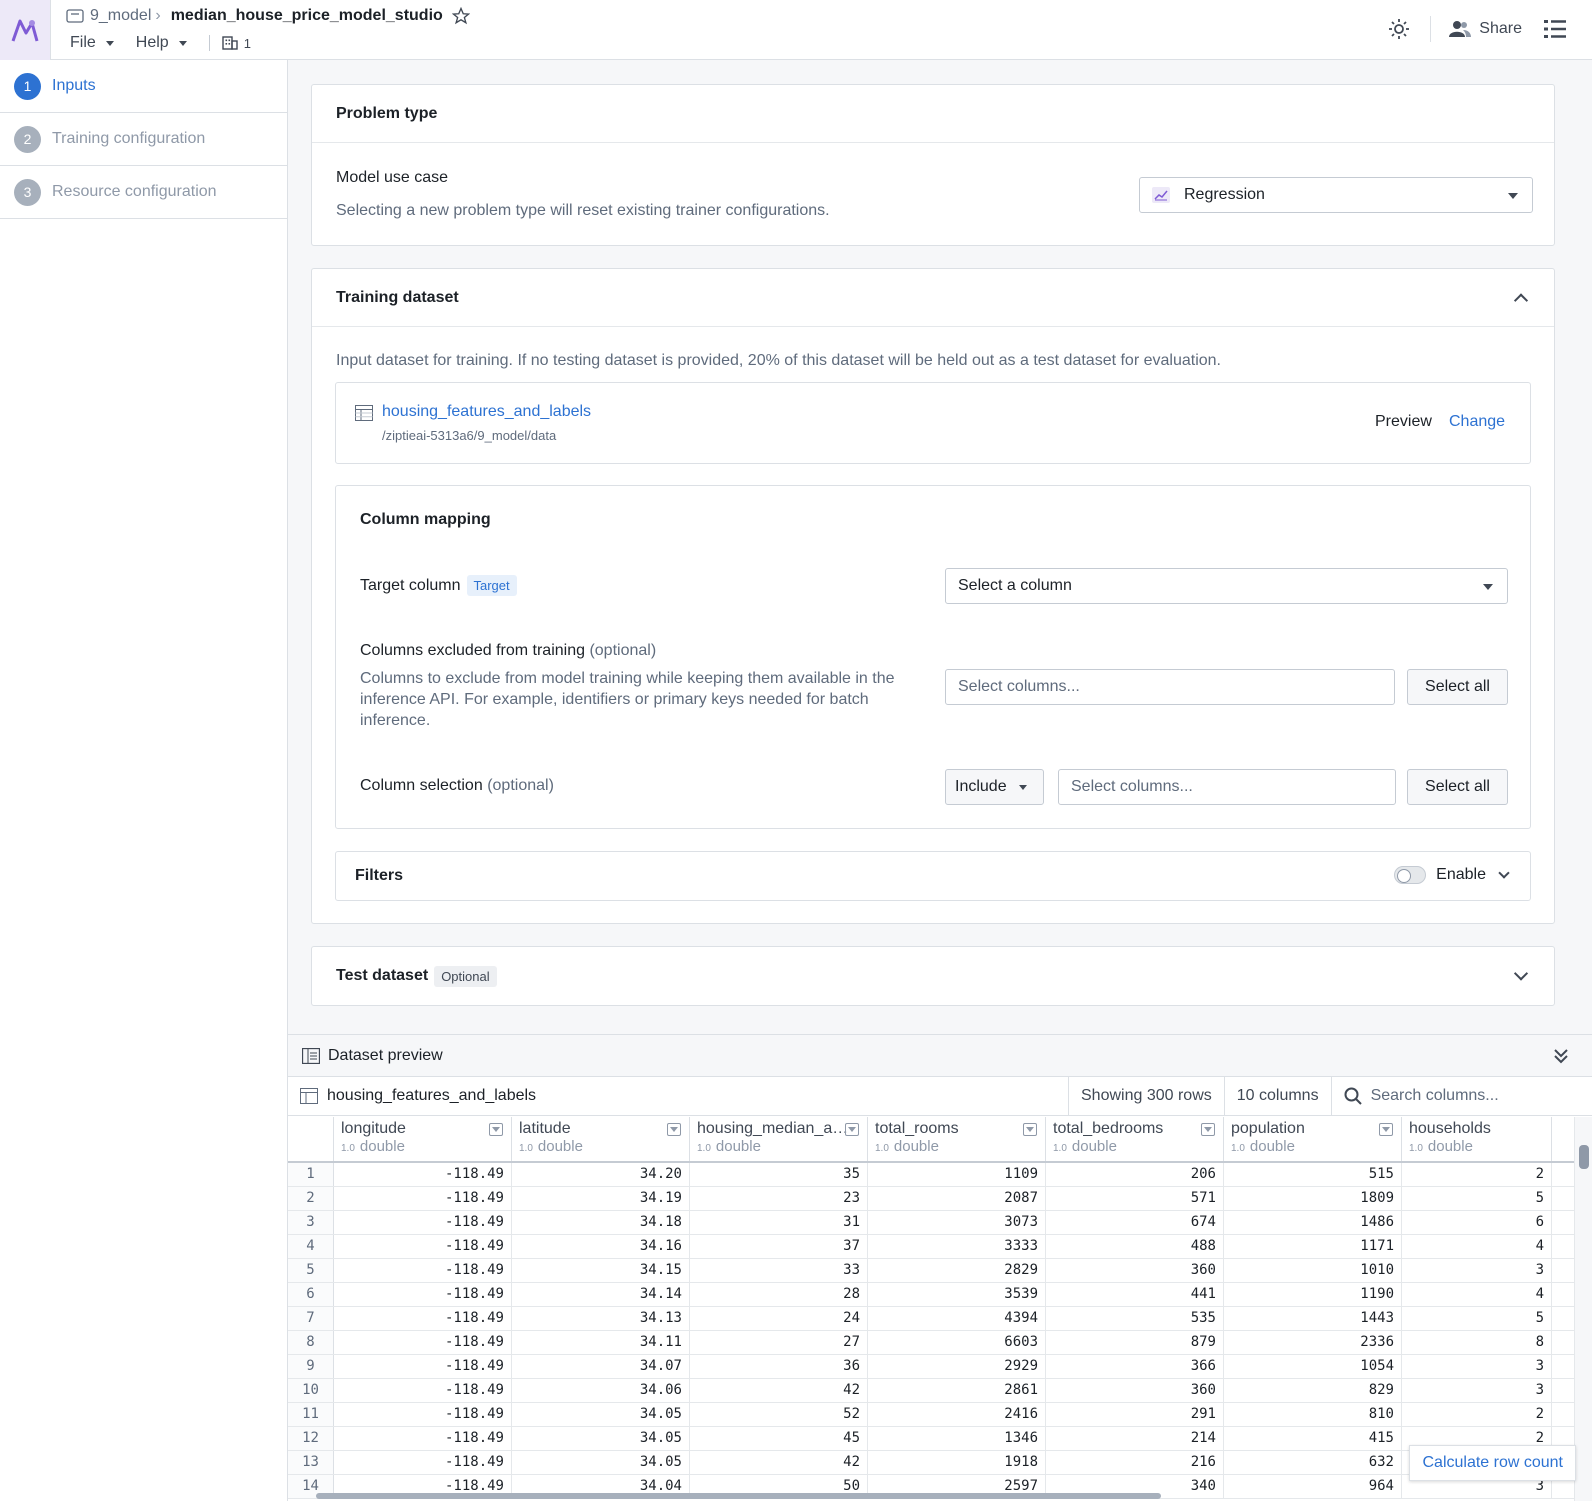 The height and width of the screenshot is (1501, 1592). Describe the element at coordinates (1135, 1294) in the screenshot. I see `table-cell: 441` at that location.